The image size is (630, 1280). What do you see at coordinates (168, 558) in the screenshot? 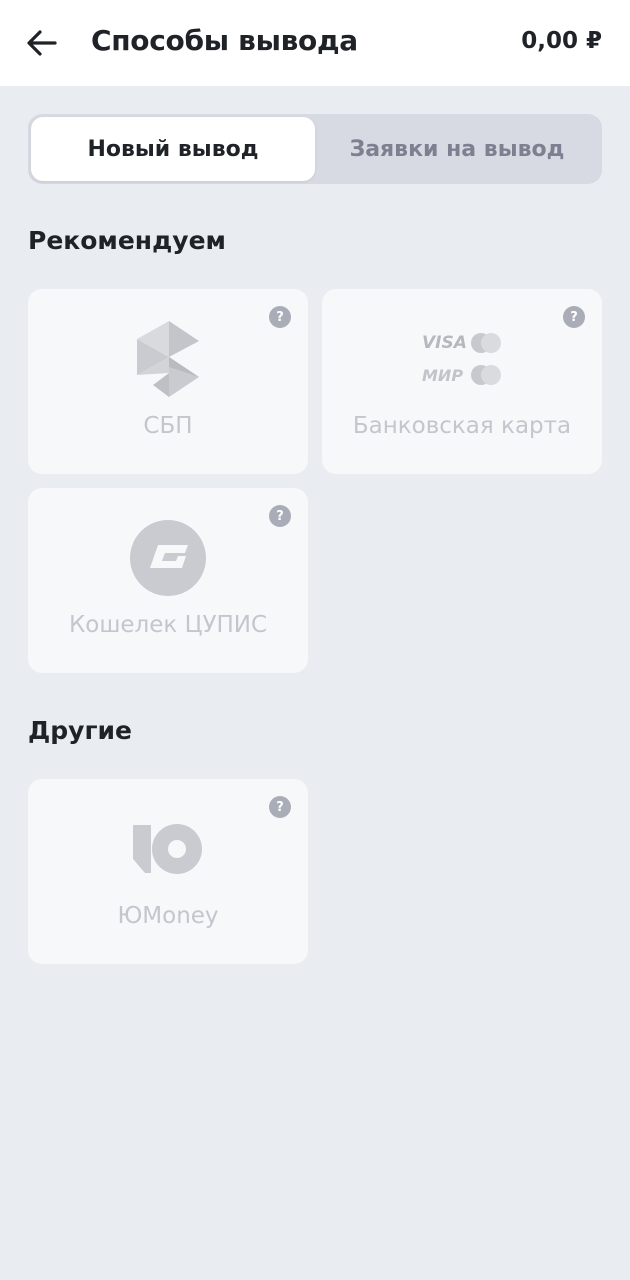
I see `cupis-logo-icon` at bounding box center [168, 558].